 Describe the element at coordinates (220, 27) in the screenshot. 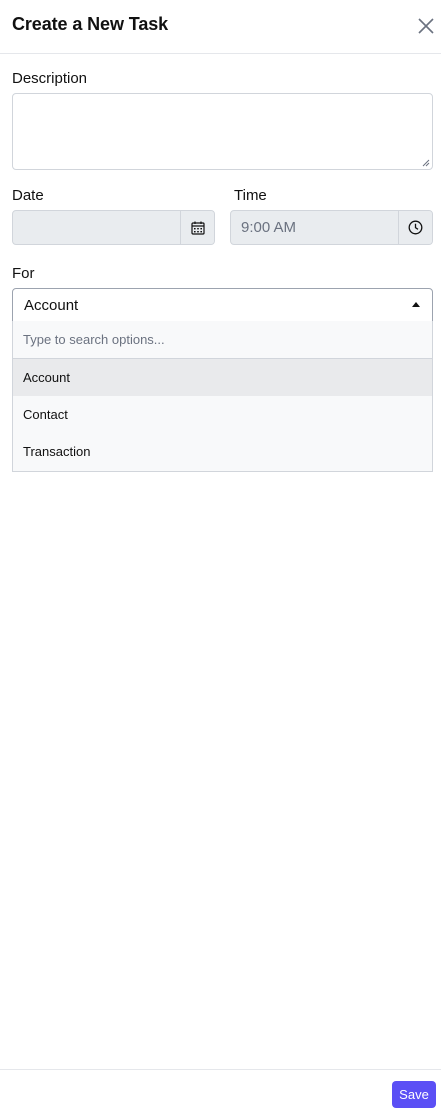

I see `modal-header: Create a New Task` at that location.